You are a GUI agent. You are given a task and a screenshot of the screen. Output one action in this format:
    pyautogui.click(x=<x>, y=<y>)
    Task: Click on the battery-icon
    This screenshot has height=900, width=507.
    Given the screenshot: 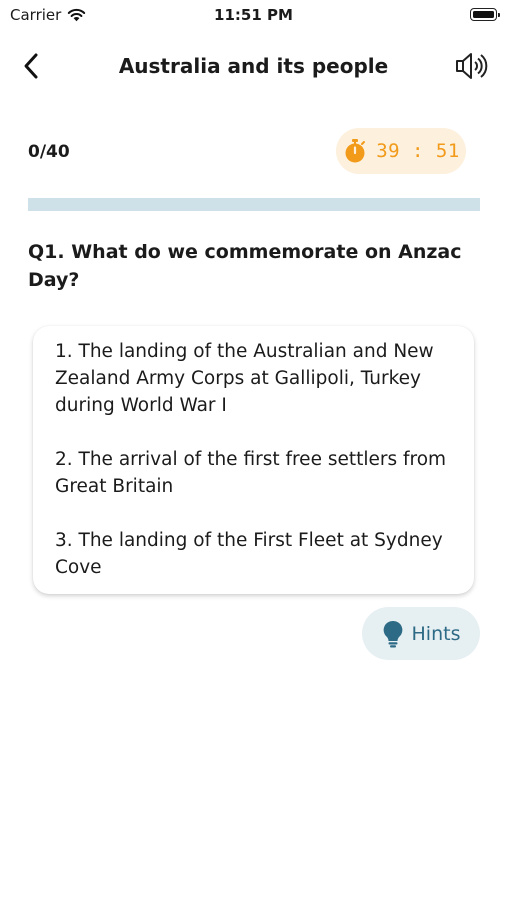 What is the action you would take?
    pyautogui.click(x=485, y=14)
    